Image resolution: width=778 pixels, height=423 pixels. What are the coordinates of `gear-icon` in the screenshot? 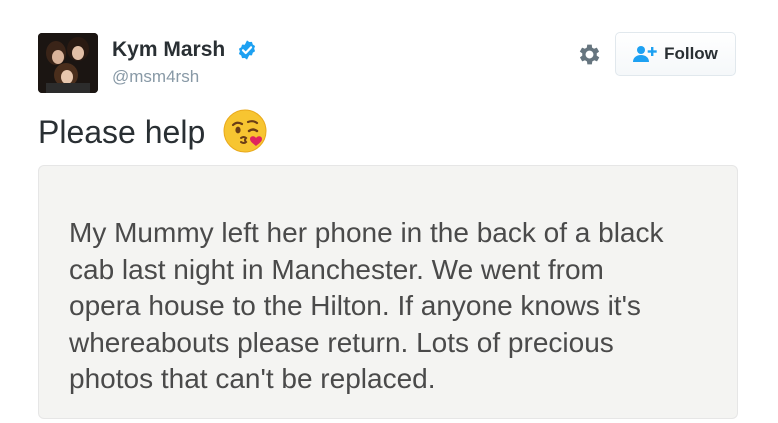 It's located at (589, 54).